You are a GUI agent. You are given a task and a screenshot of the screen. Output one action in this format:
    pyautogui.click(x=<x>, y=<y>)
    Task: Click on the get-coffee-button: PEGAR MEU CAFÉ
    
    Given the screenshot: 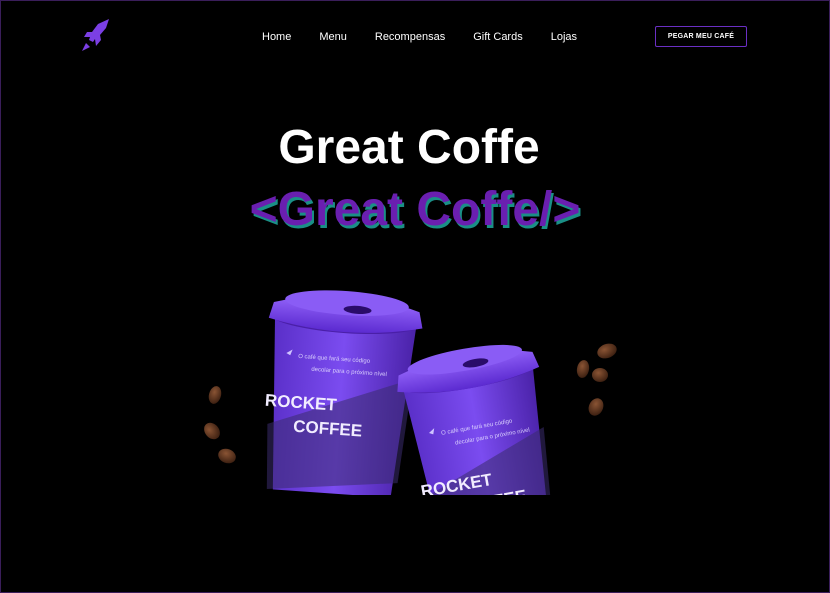 What is the action you would take?
    pyautogui.click(x=701, y=36)
    